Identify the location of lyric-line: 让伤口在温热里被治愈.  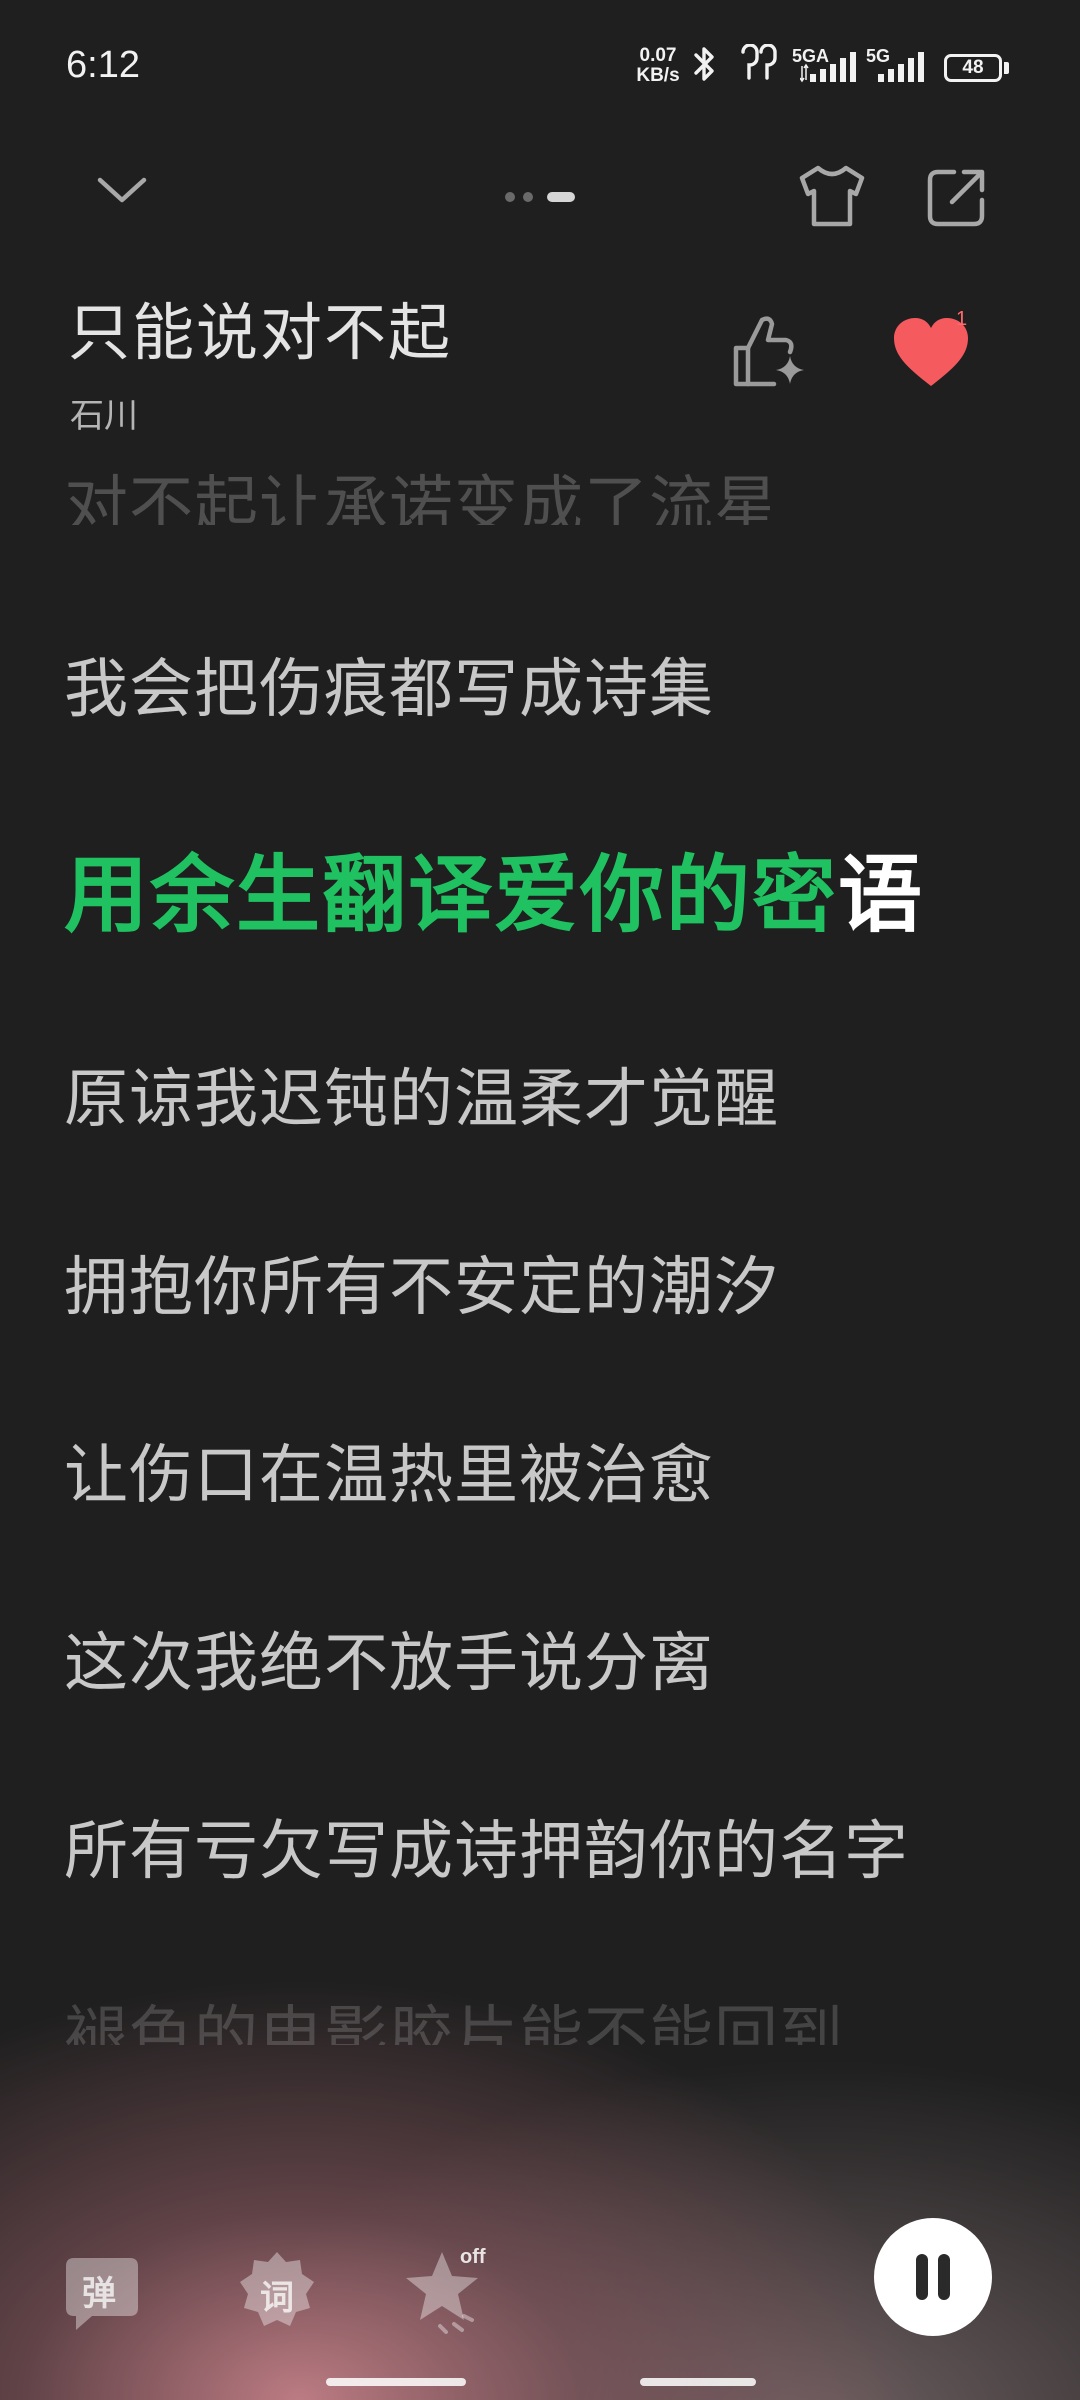
(389, 1476).